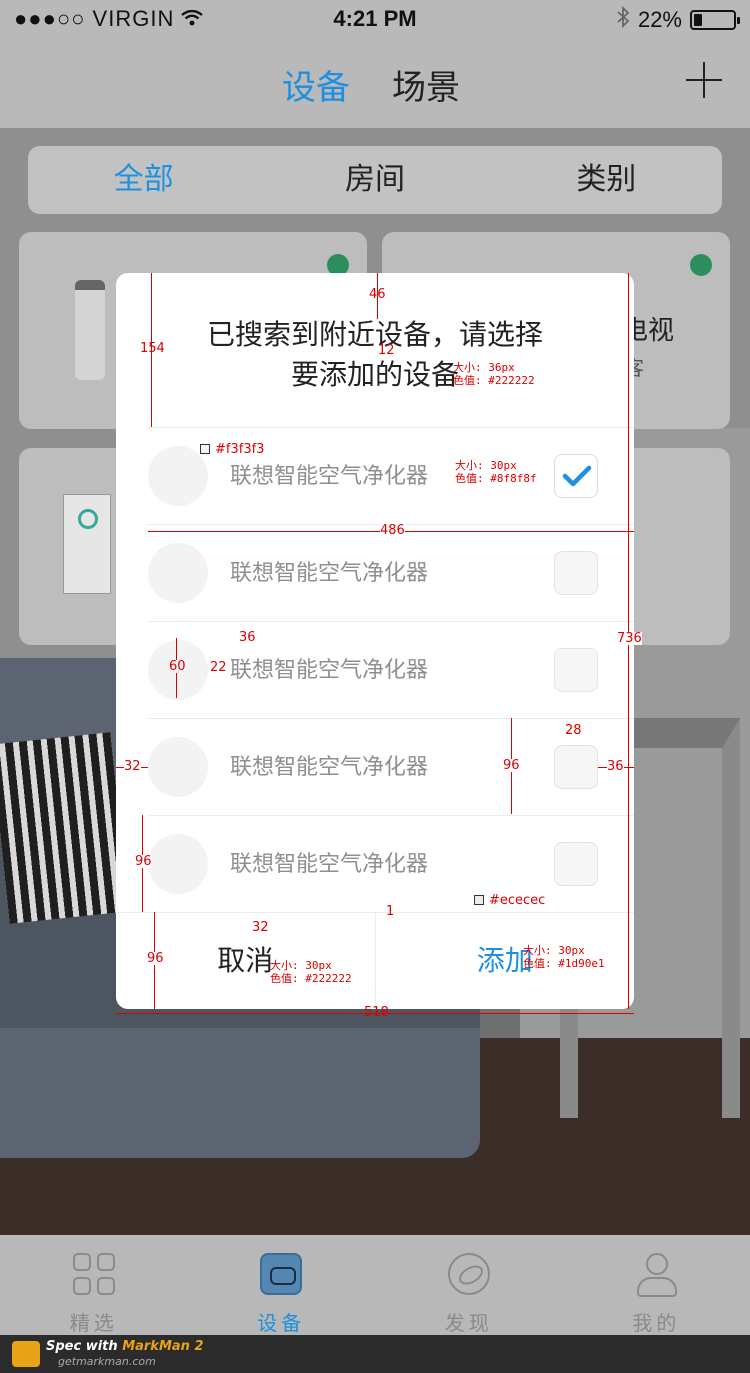 Image resolution: width=750 pixels, height=1373 pixels. What do you see at coordinates (554, 950) in the screenshot?
I see `add-spec-size: 大小: 30px` at bounding box center [554, 950].